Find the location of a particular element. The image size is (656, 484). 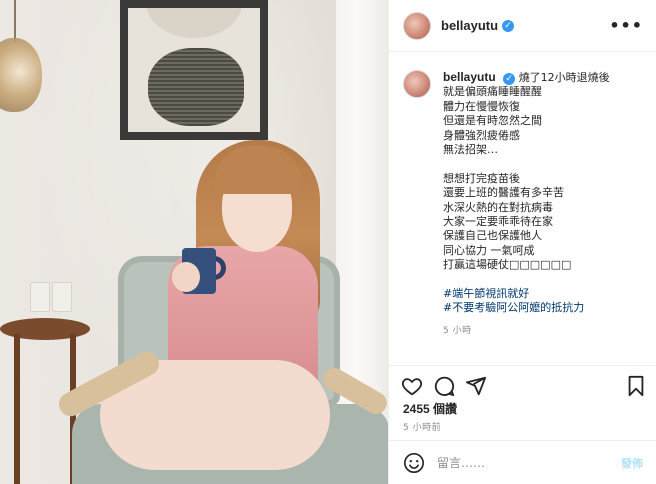

share-icon is located at coordinates (476, 386).